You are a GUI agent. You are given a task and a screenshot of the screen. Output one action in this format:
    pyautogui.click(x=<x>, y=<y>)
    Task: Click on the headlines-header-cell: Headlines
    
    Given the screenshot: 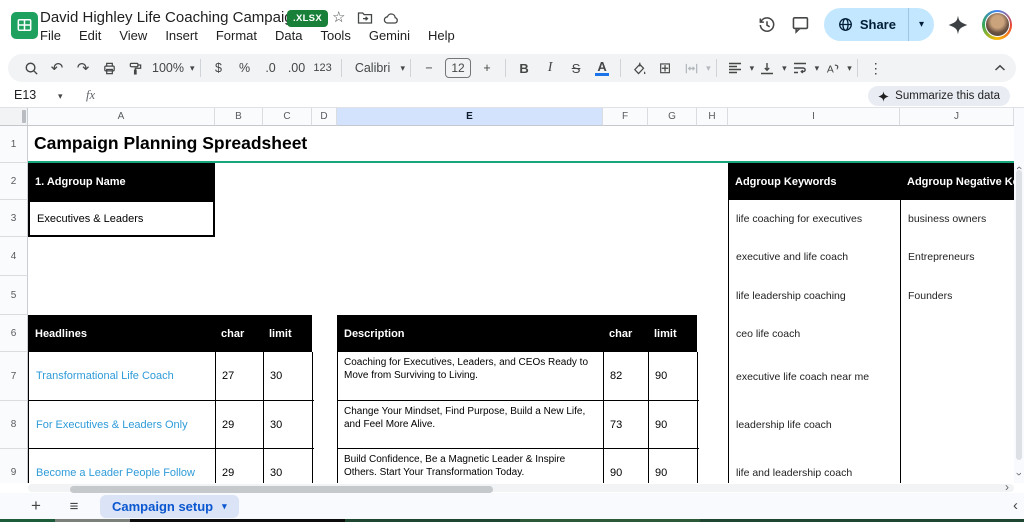 What is the action you would take?
    pyautogui.click(x=121, y=333)
    